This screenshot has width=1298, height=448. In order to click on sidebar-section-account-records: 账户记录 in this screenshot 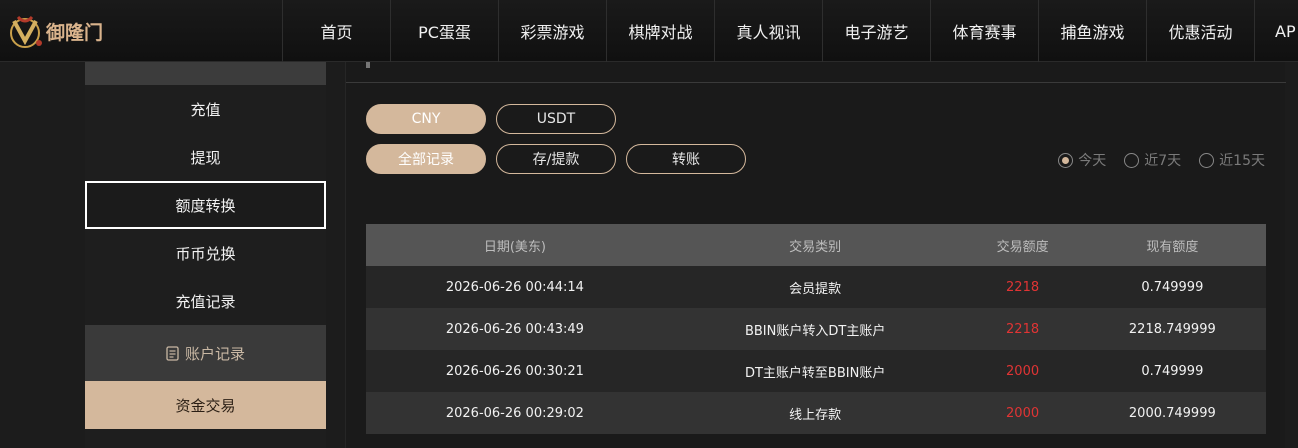, I will do `click(205, 353)`.